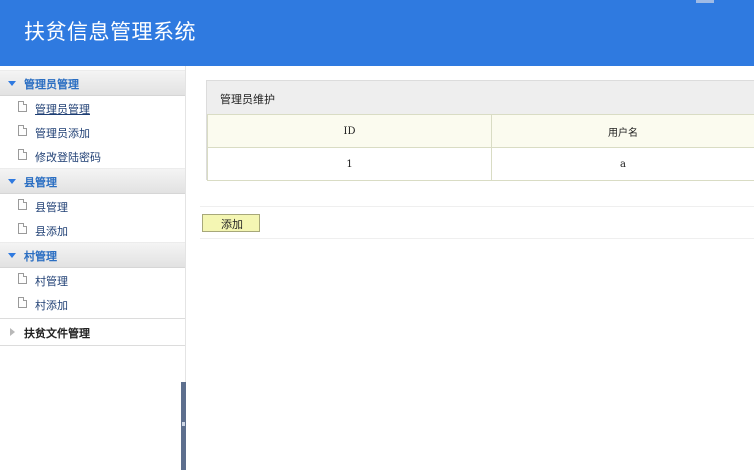 The image size is (754, 470). I want to click on sidebar-item-county-manage: 县管理, so click(92, 206).